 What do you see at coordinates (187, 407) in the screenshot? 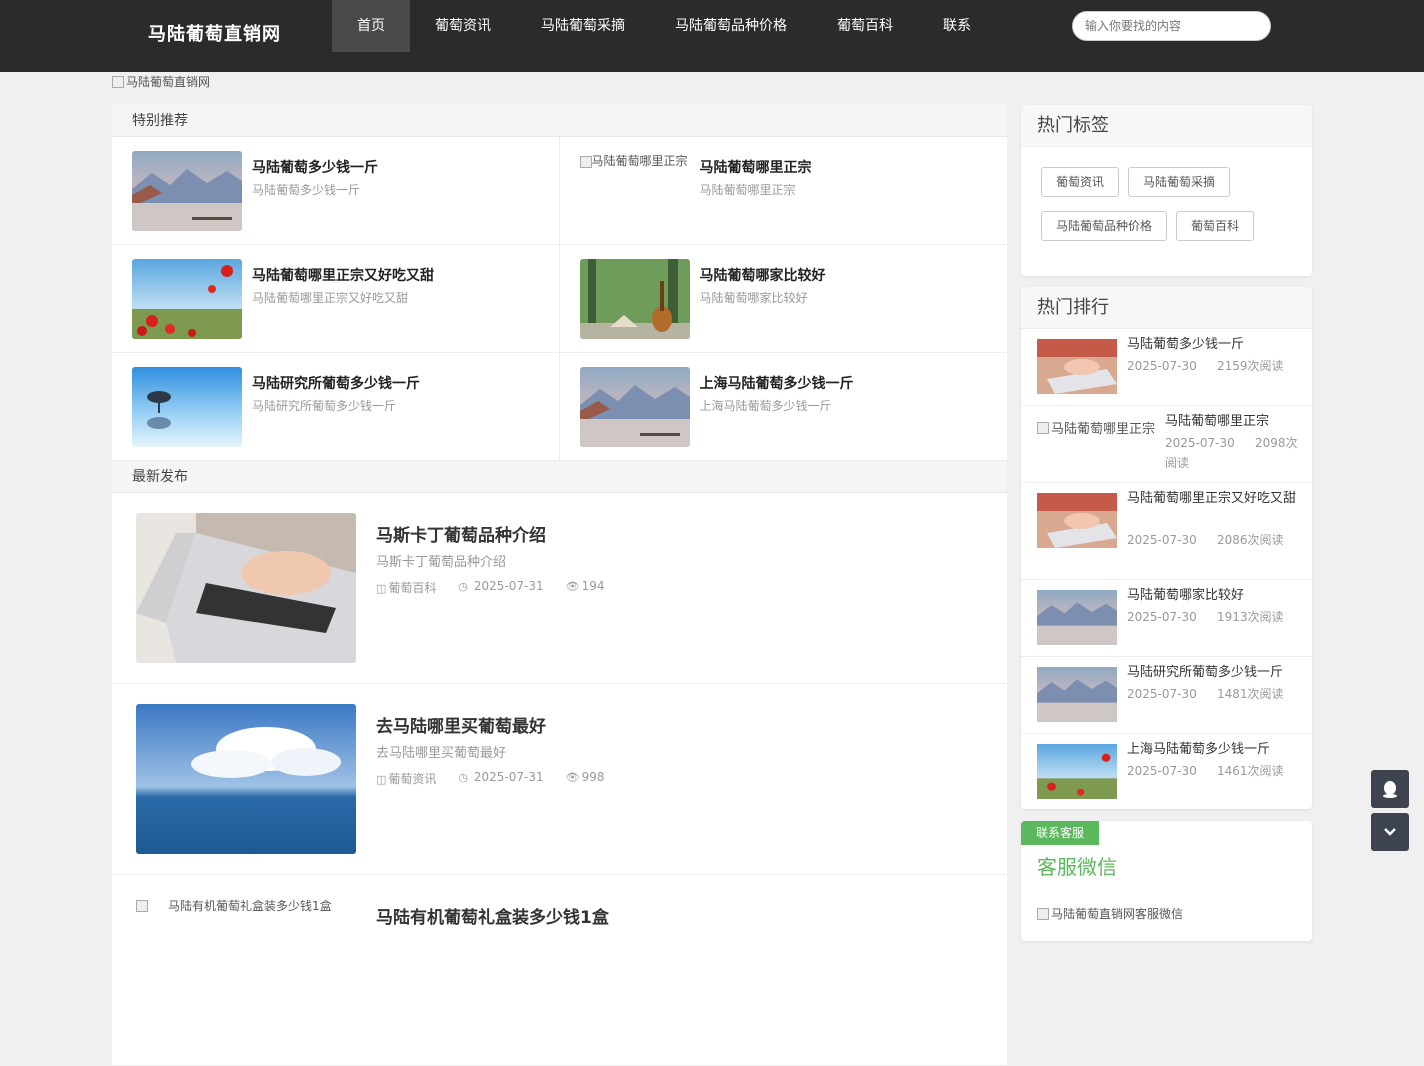
I see `tree-thumbnail` at bounding box center [187, 407].